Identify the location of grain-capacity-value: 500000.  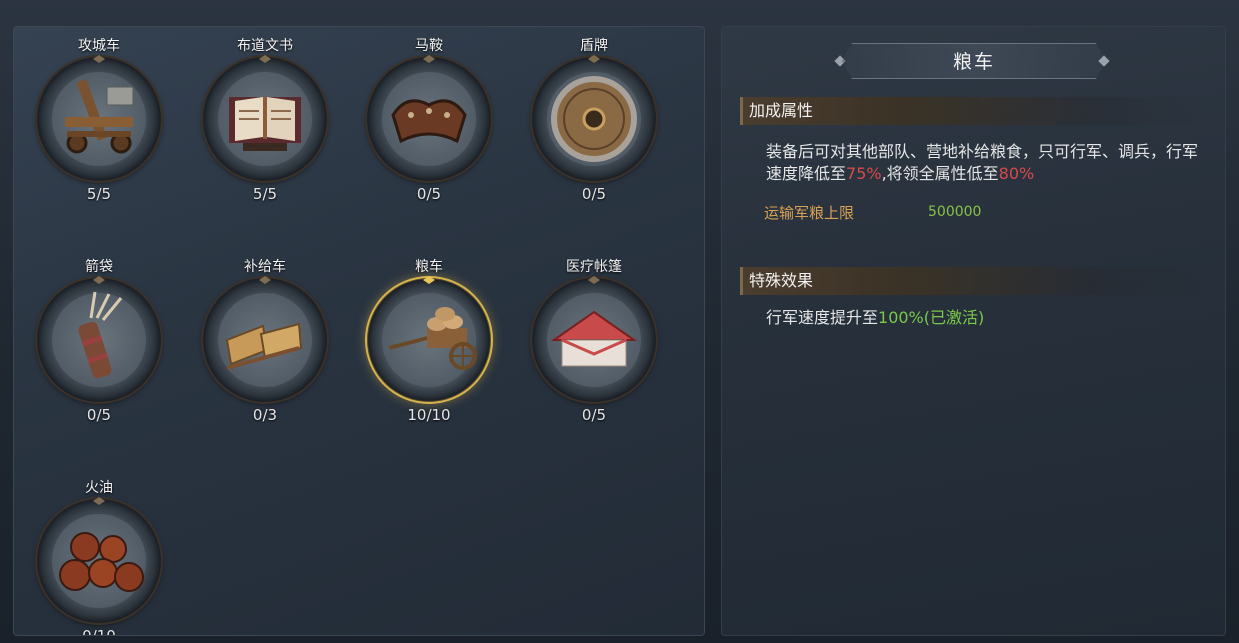
(955, 212).